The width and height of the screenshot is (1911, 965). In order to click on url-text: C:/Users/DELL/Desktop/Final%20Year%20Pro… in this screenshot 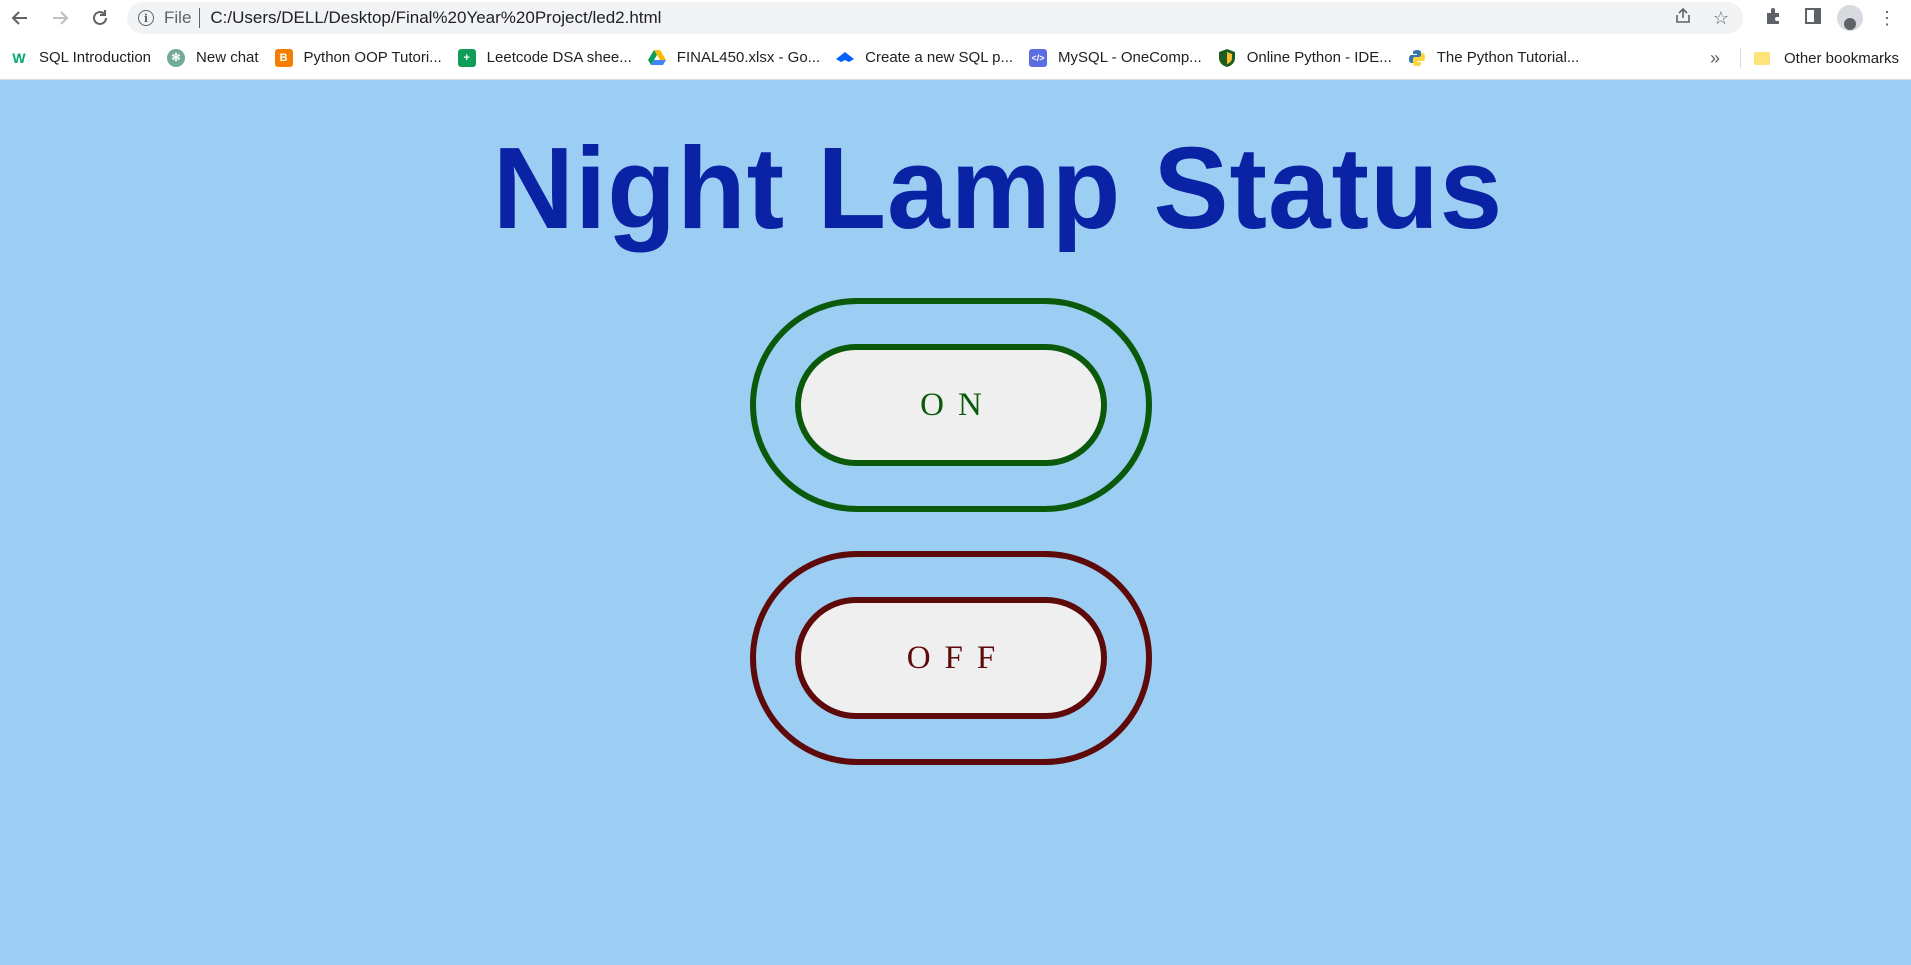, I will do `click(435, 18)`.